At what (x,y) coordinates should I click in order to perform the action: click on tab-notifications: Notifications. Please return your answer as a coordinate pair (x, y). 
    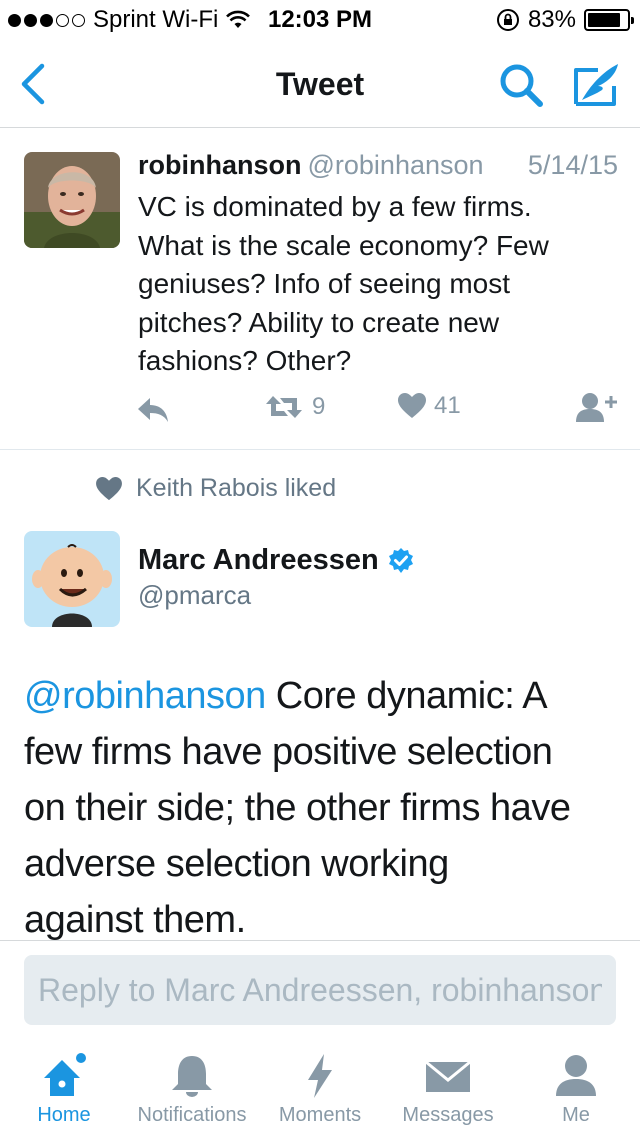
    Looking at the image, I should click on (192, 1085).